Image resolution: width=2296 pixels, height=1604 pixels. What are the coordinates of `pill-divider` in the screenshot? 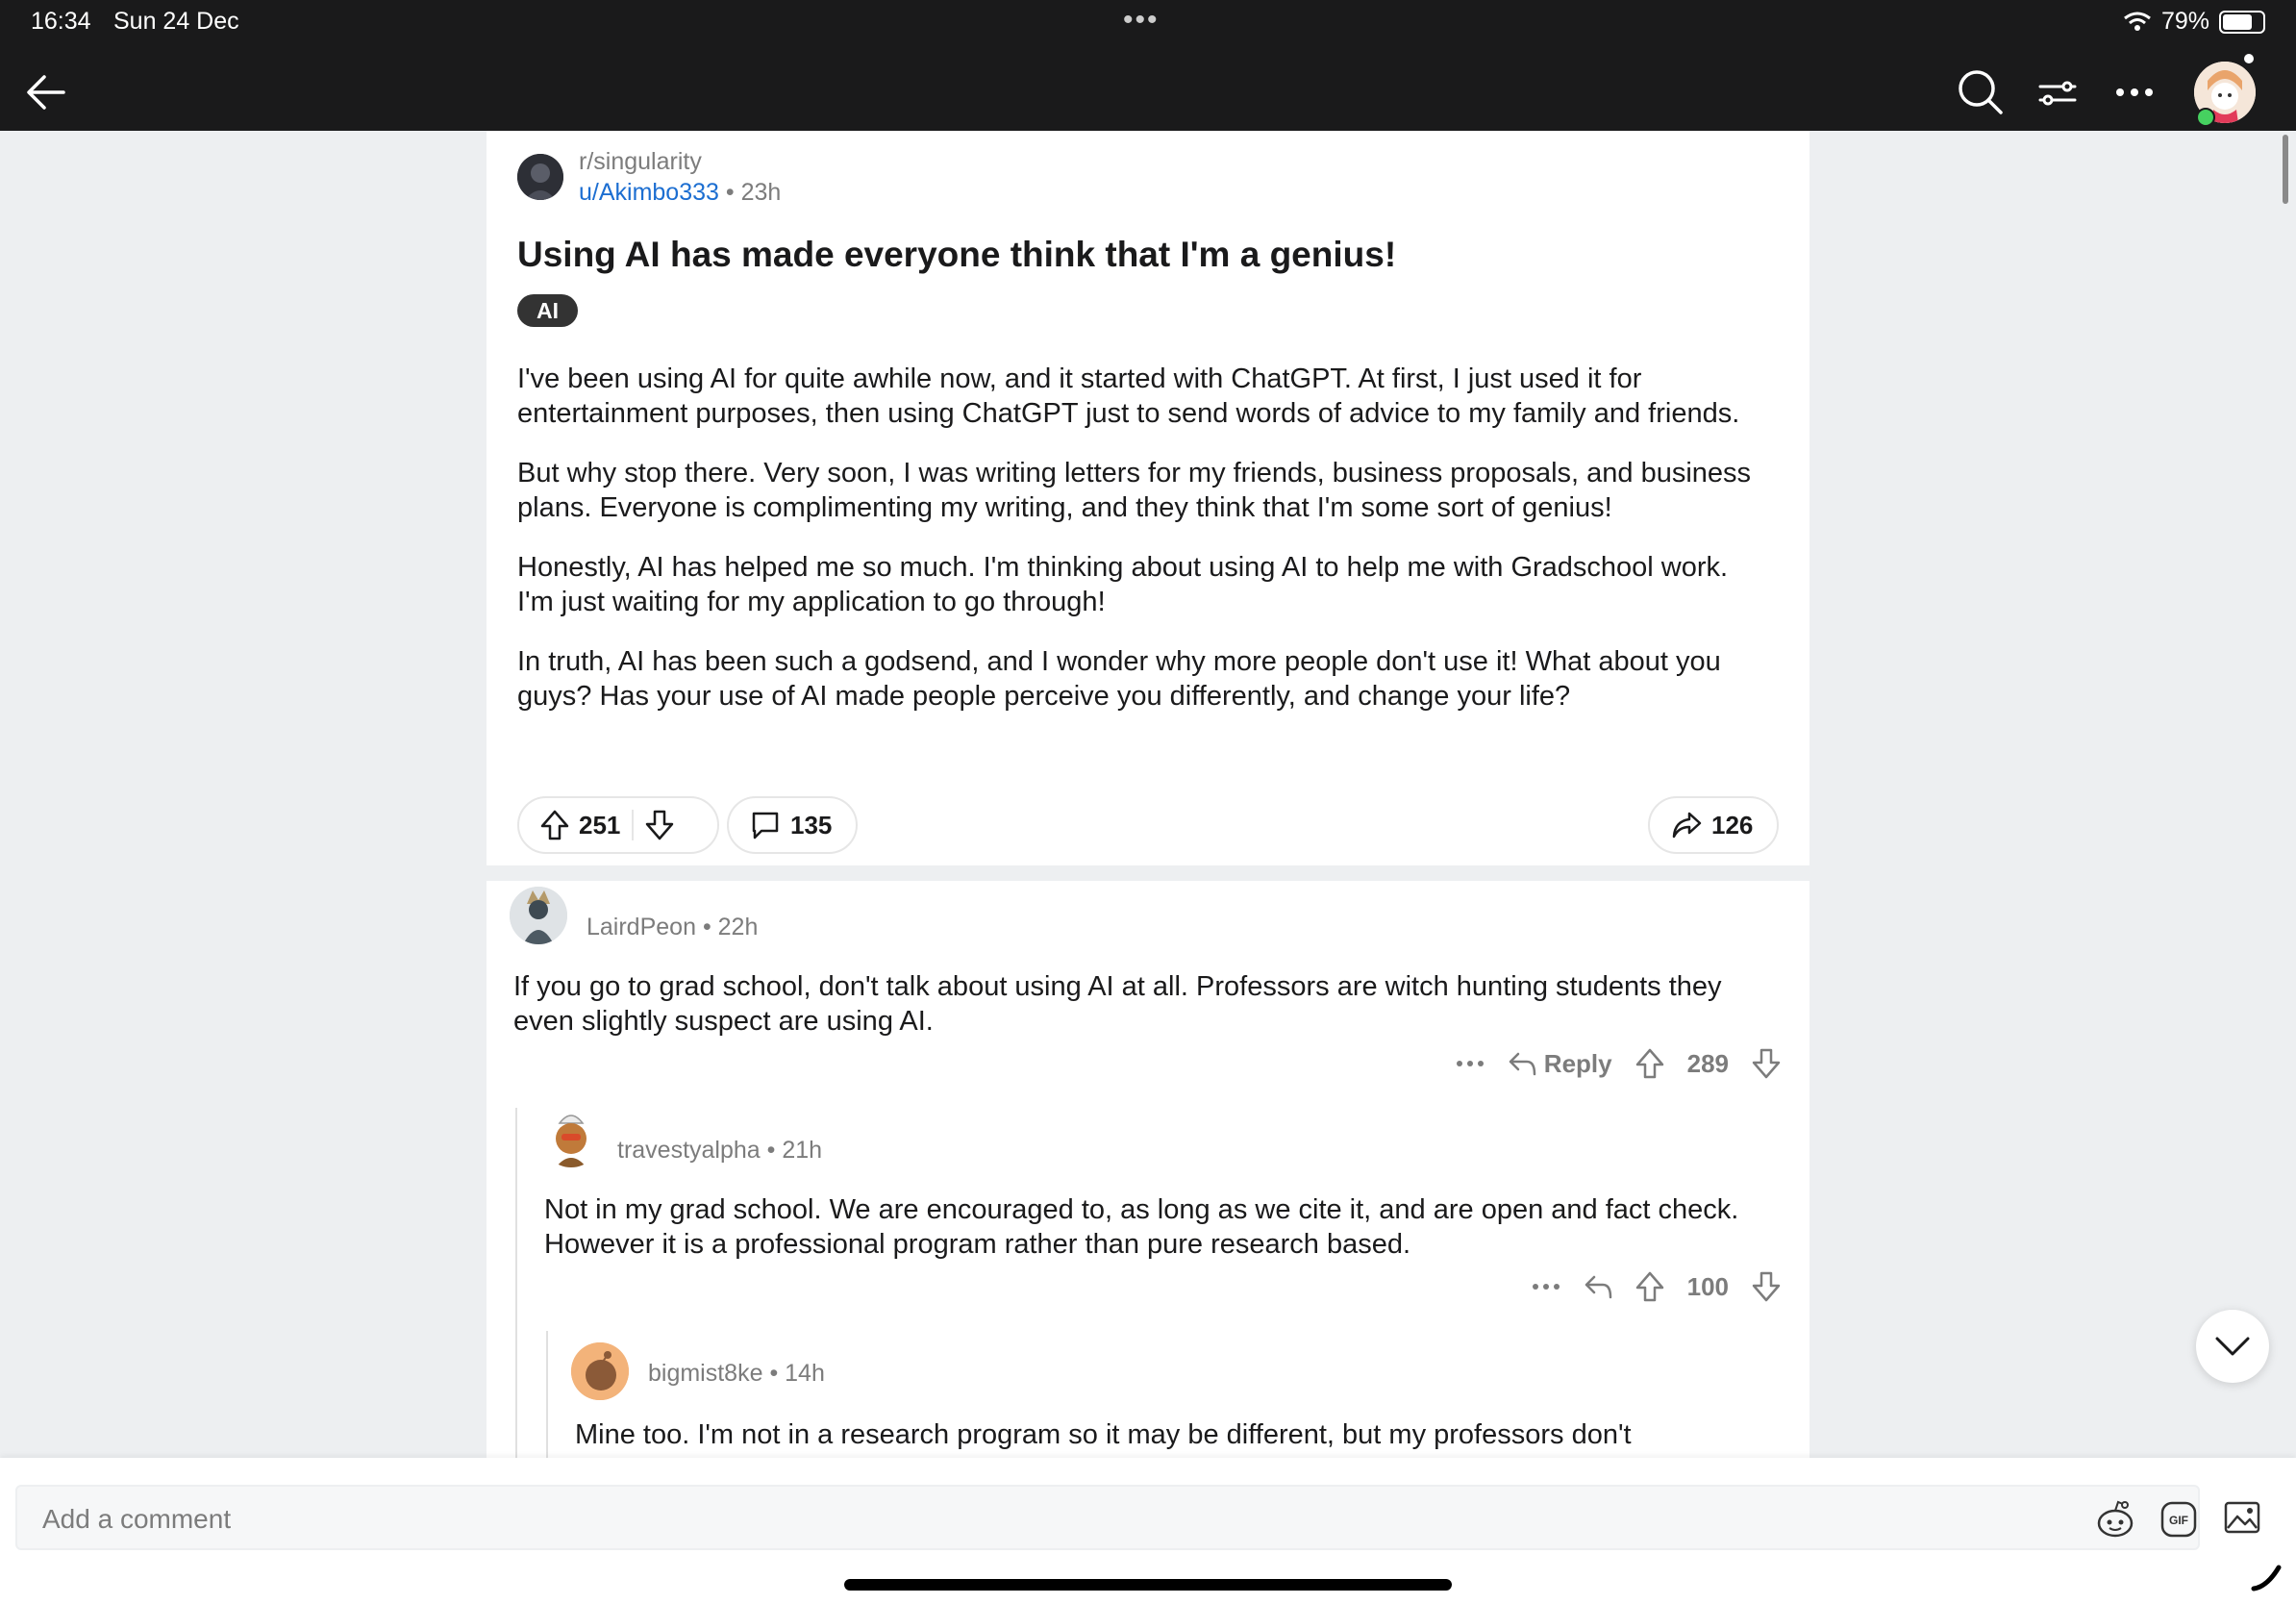 It's located at (633, 825).